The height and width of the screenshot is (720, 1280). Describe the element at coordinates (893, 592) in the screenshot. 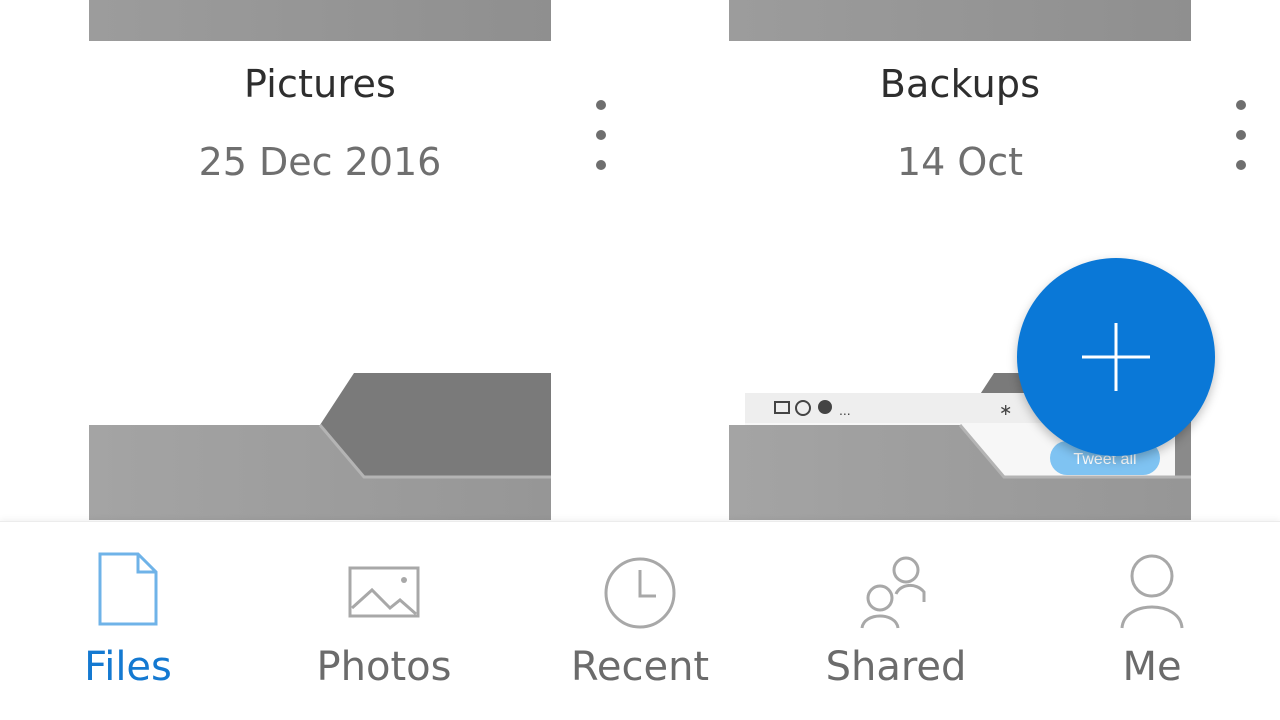

I see `people-icon` at that location.